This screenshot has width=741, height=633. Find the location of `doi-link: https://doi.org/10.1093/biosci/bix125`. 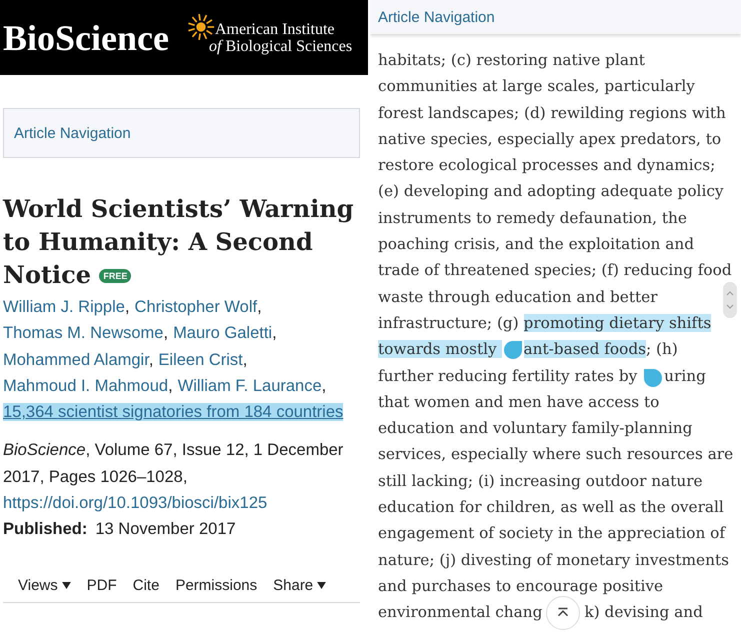

doi-link: https://doi.org/10.1093/biosci/bix125 is located at coordinates (135, 503).